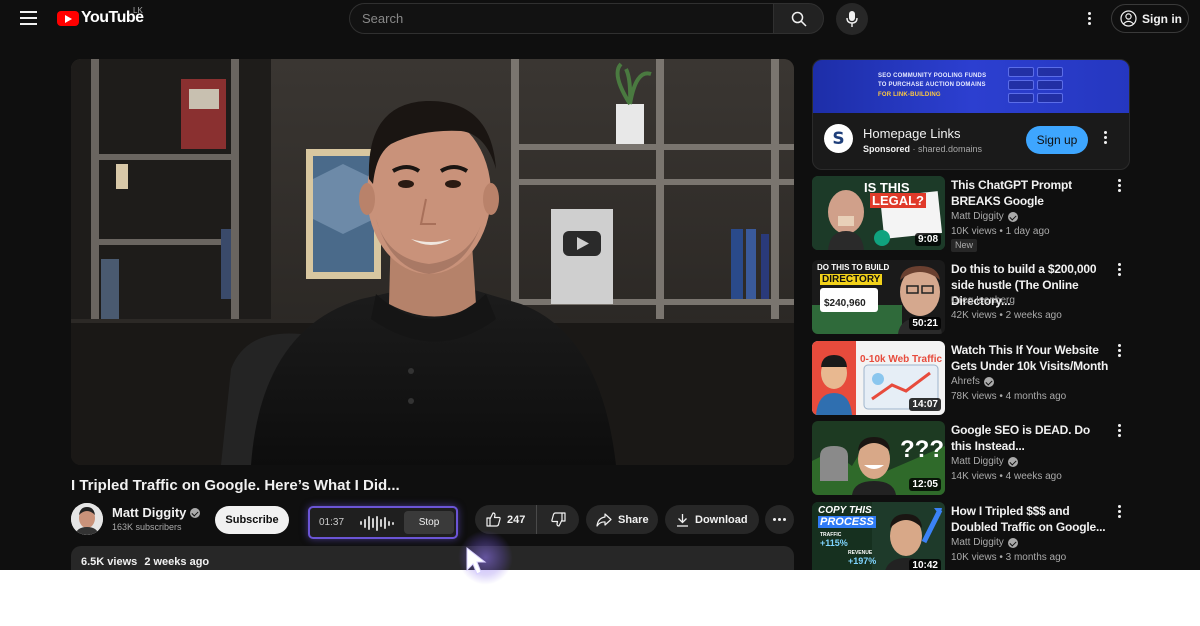 This screenshot has height=626, width=1200. I want to click on thumb-text-1: ???, so click(922, 449).